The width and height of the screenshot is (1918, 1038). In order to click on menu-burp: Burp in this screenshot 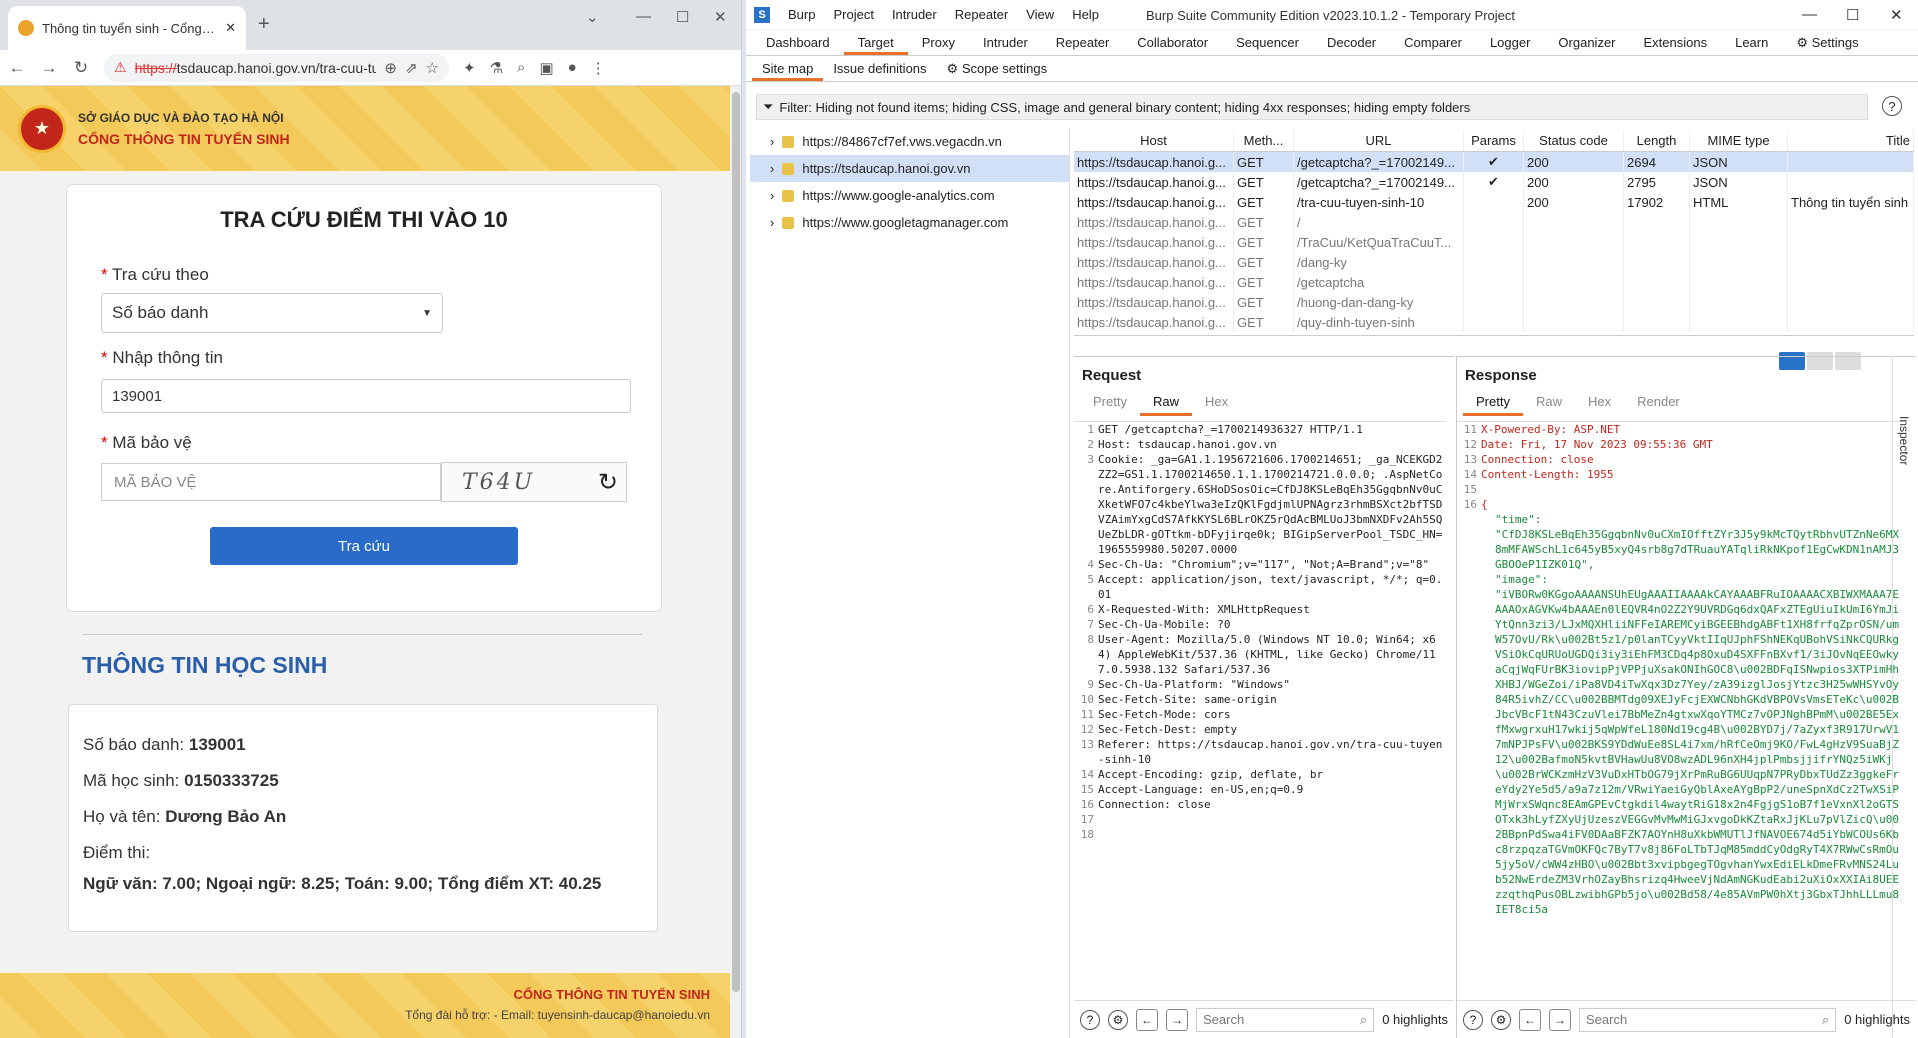, I will do `click(801, 14)`.